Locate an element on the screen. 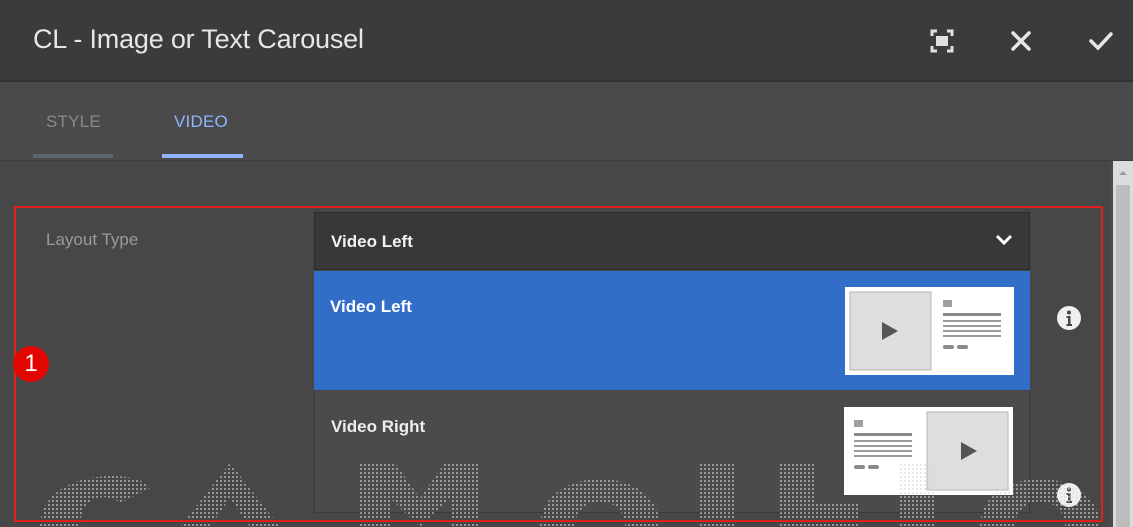  close-icon is located at coordinates (1021, 41).